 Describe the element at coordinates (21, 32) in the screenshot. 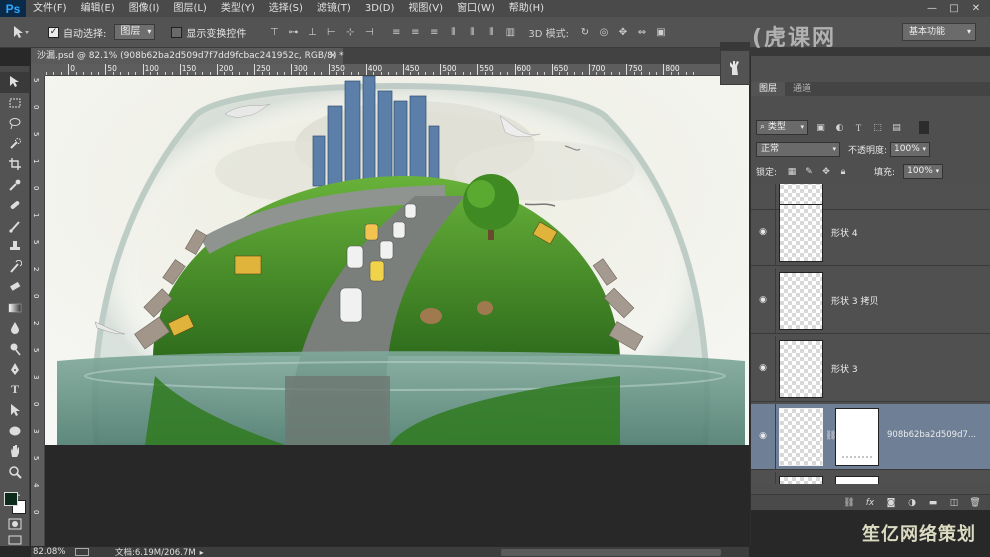

I see `move-tool-preset-icon` at that location.